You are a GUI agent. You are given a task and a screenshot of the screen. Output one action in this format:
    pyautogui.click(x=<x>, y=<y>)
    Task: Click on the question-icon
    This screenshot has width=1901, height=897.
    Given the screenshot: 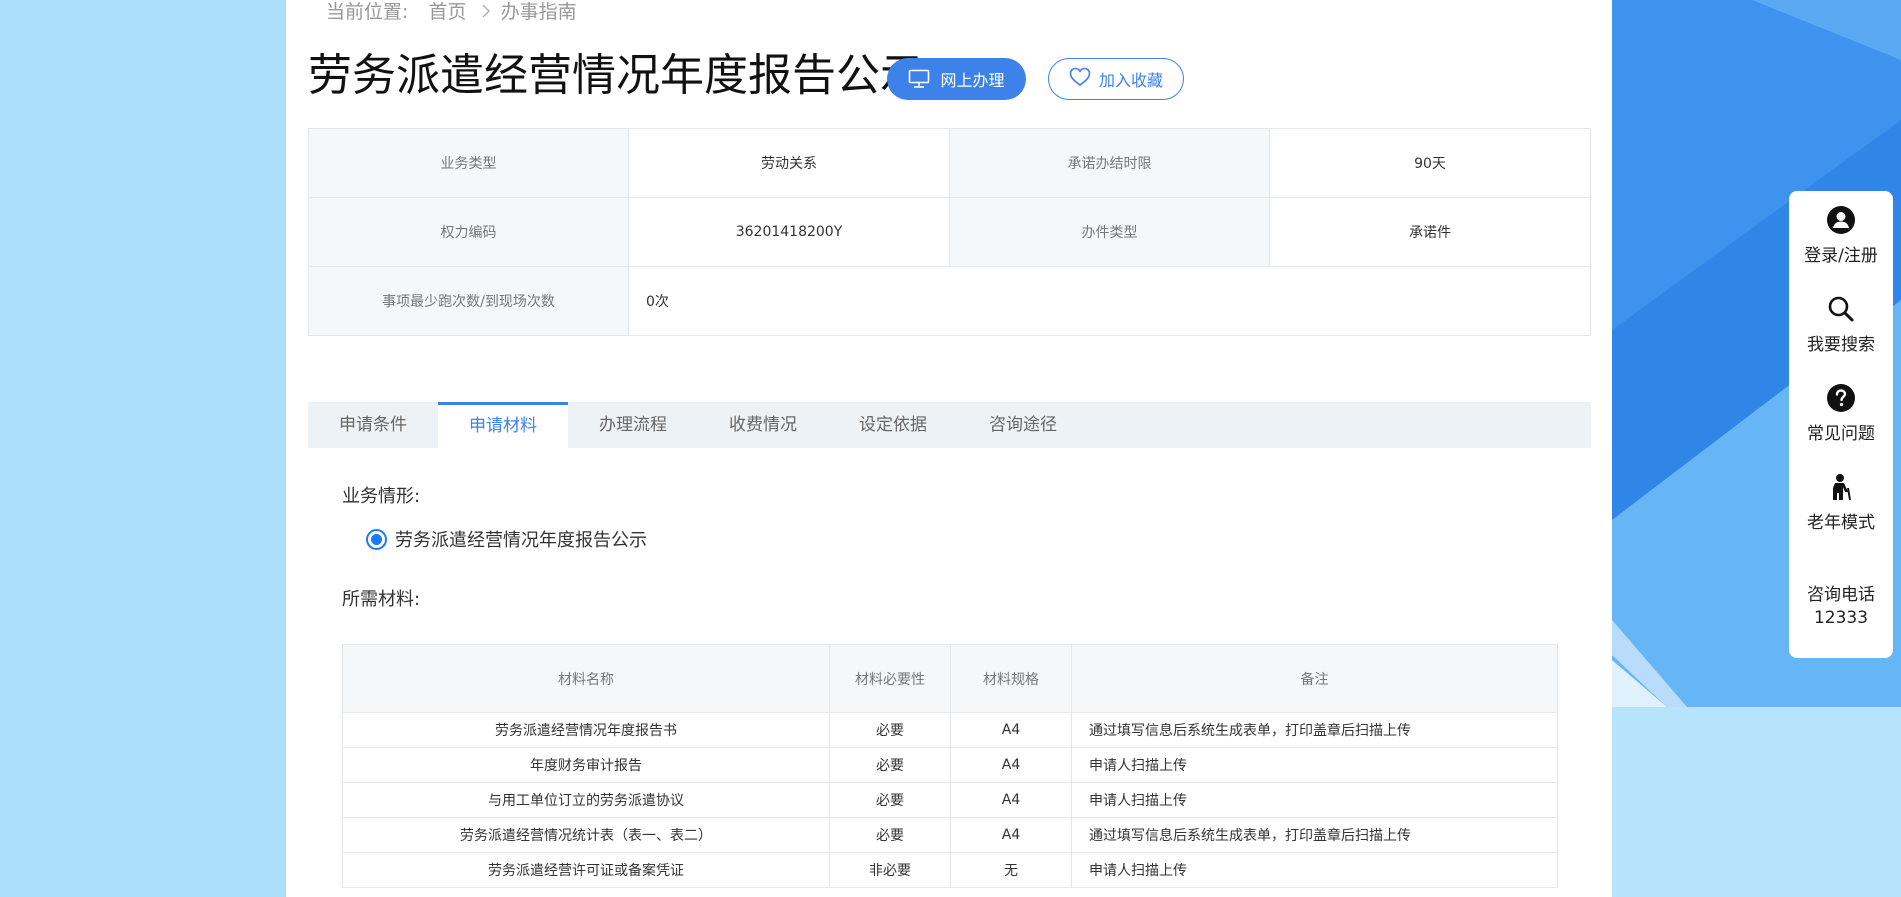 What is the action you would take?
    pyautogui.click(x=1841, y=398)
    